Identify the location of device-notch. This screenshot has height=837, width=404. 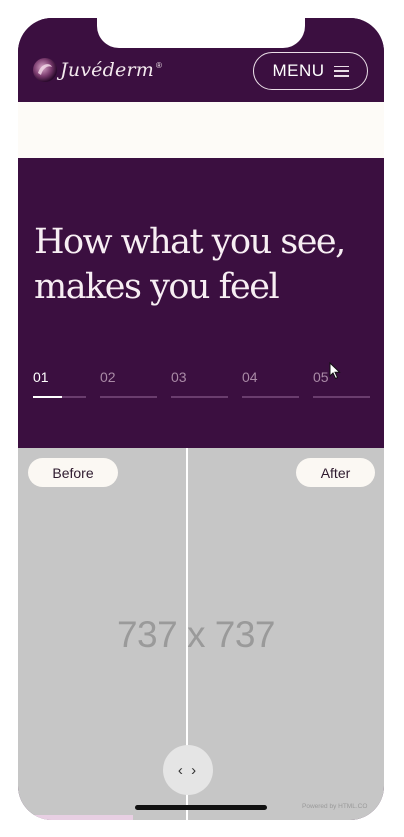
(201, 33).